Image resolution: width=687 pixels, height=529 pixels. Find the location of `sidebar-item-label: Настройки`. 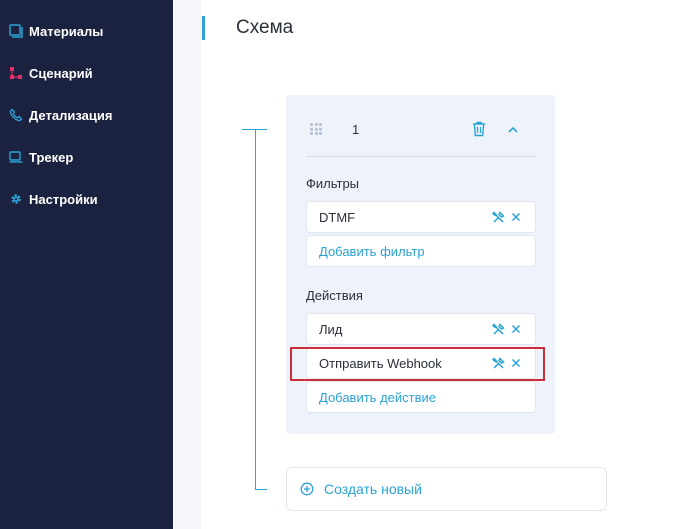

sidebar-item-label: Настройки is located at coordinates (63, 199).